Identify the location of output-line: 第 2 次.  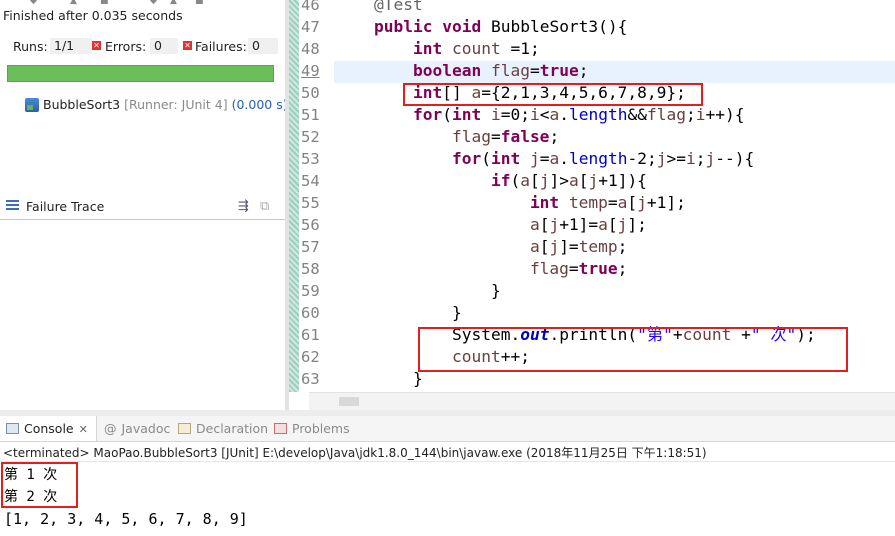
(31, 497).